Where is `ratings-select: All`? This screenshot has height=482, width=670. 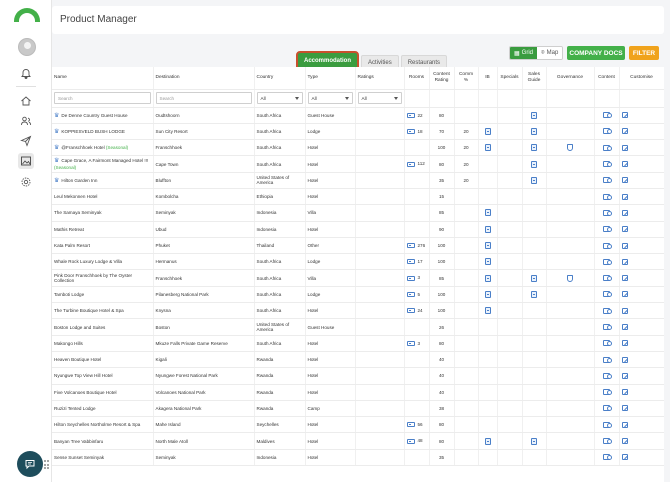
ratings-select: All is located at coordinates (379, 98).